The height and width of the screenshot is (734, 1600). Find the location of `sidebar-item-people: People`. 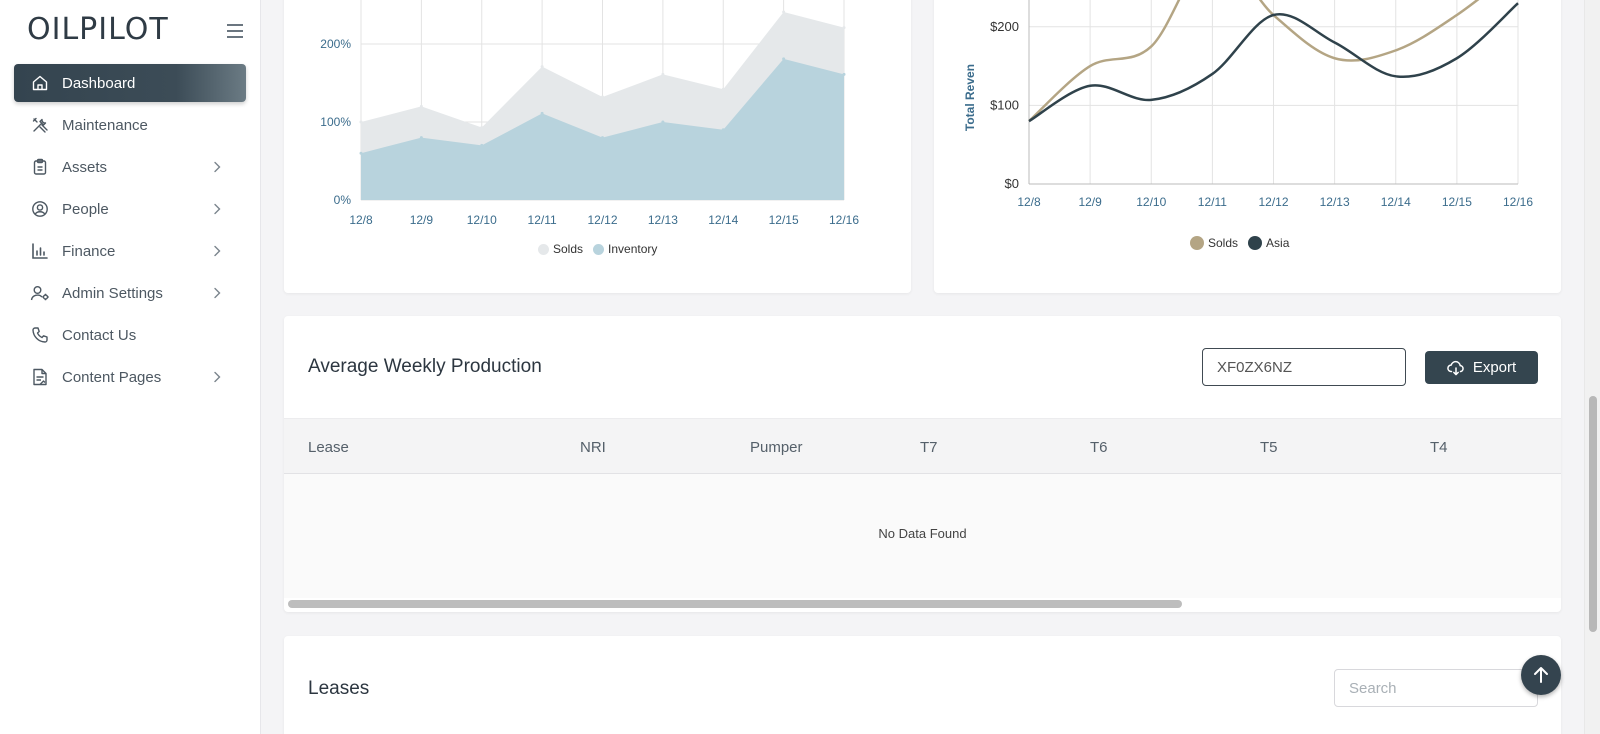

sidebar-item-people: People is located at coordinates (130, 209).